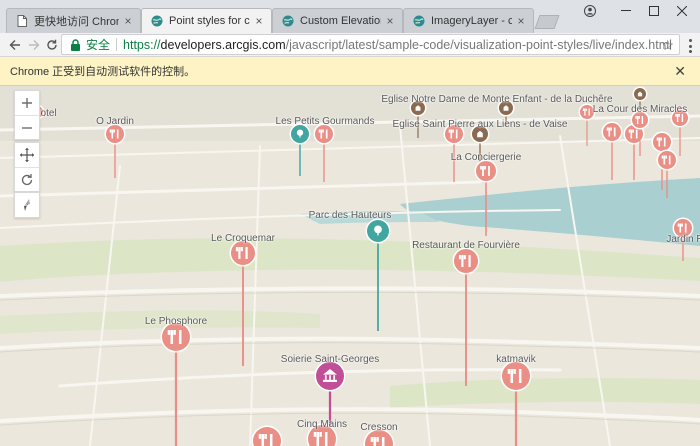  Describe the element at coordinates (486, 157) in the screenshot. I see `poi-label: La Conciergerie` at that location.